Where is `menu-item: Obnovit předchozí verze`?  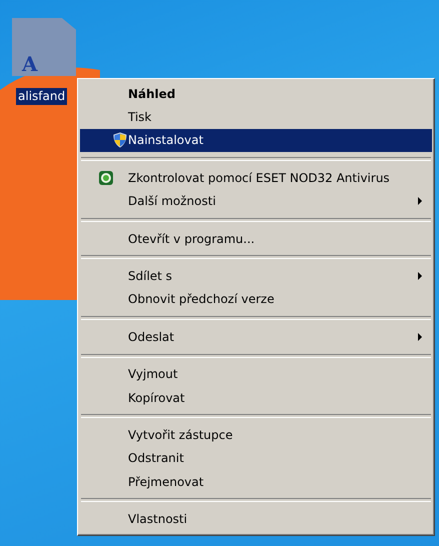 menu-item: Obnovit předchozí verze is located at coordinates (256, 300).